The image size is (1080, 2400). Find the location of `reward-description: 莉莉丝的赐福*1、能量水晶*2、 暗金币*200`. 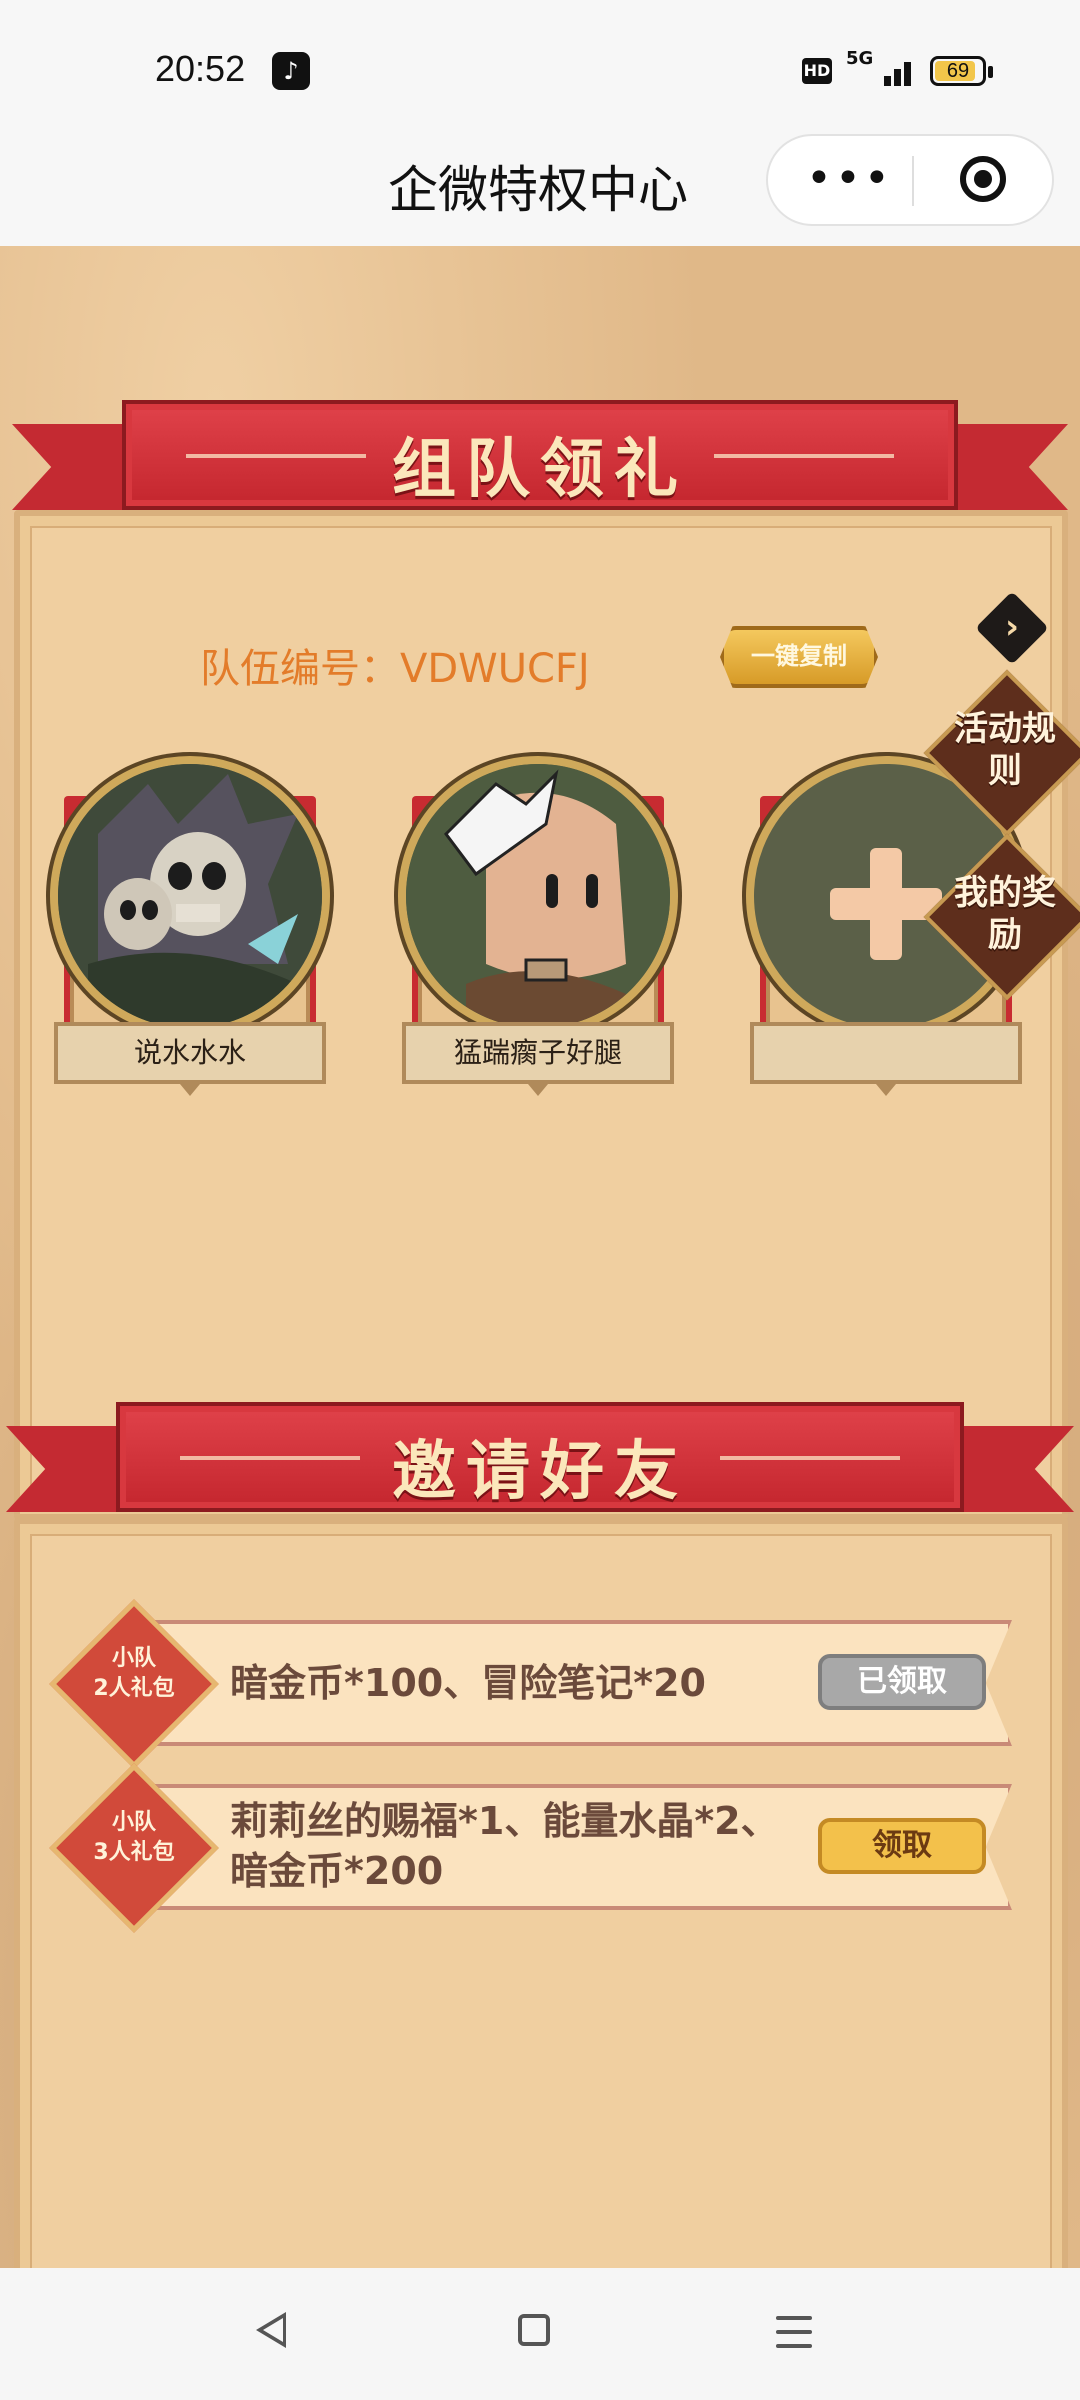

reward-description: 莉莉丝的赐福*1、能量水晶*2、 暗金币*200 is located at coordinates (504, 1846).